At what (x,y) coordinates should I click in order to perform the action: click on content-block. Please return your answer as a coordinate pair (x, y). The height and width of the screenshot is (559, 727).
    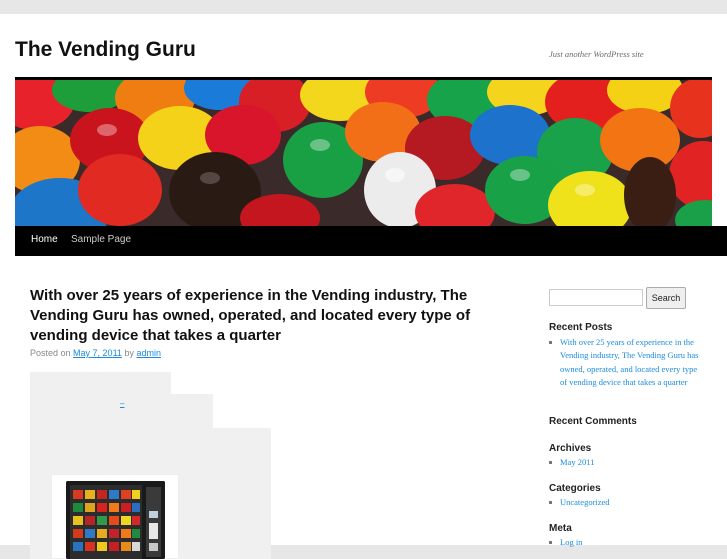
    Looking at the image, I should click on (100, 383).